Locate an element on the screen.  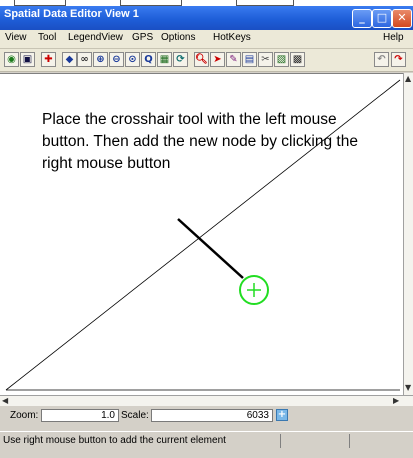
cut-icon: ✂ is located at coordinates (265, 59).